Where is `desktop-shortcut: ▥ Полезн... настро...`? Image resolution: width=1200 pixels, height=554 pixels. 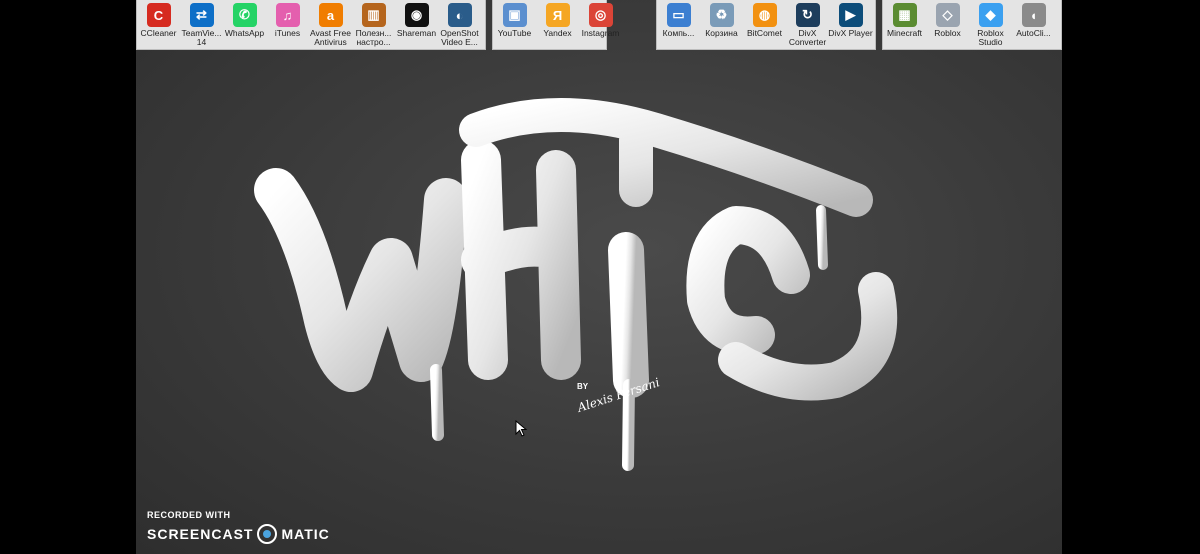
desktop-shortcut: ▥ Полезн... настро... is located at coordinates (373, 24).